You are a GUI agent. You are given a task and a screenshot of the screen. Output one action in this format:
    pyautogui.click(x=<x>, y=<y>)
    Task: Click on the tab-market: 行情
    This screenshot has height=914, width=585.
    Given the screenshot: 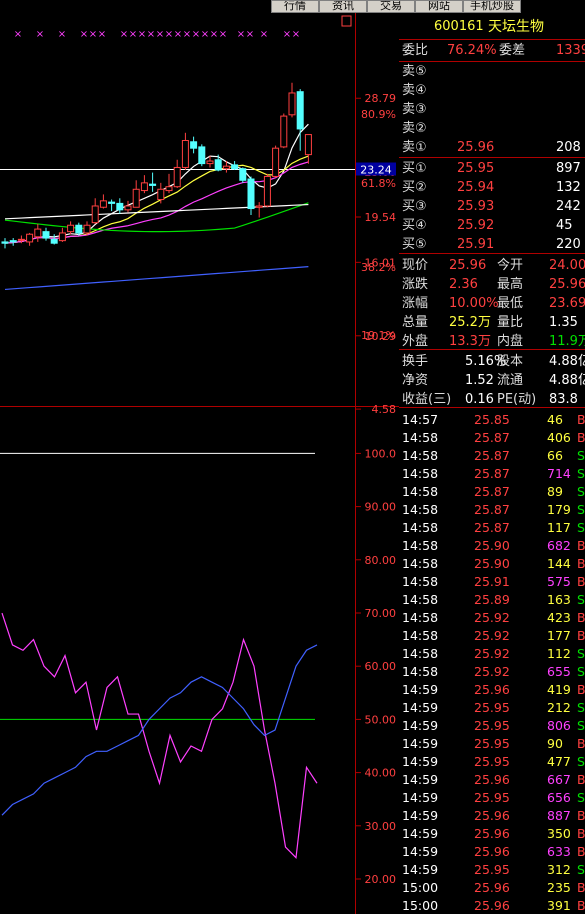 What is the action you would take?
    pyautogui.click(x=295, y=6)
    